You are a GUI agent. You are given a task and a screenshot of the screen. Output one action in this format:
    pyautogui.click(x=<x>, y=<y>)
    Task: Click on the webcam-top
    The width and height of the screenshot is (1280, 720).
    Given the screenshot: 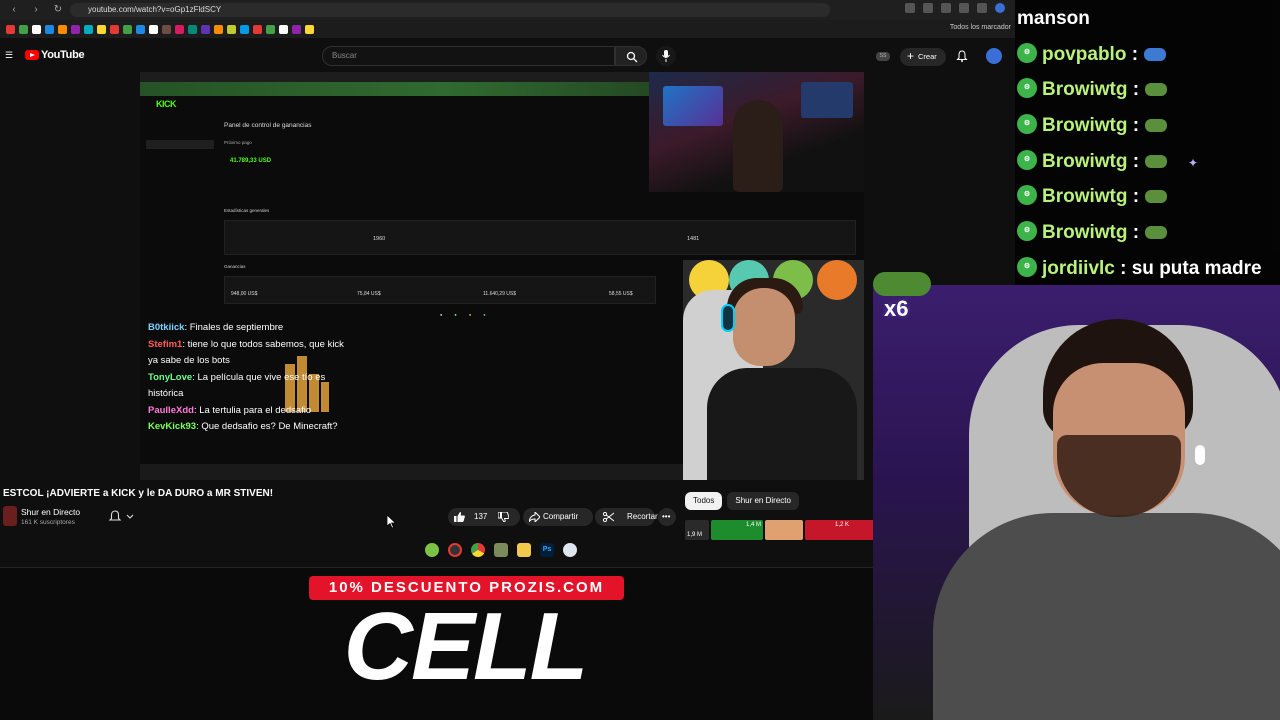 What is the action you would take?
    pyautogui.click(x=756, y=132)
    